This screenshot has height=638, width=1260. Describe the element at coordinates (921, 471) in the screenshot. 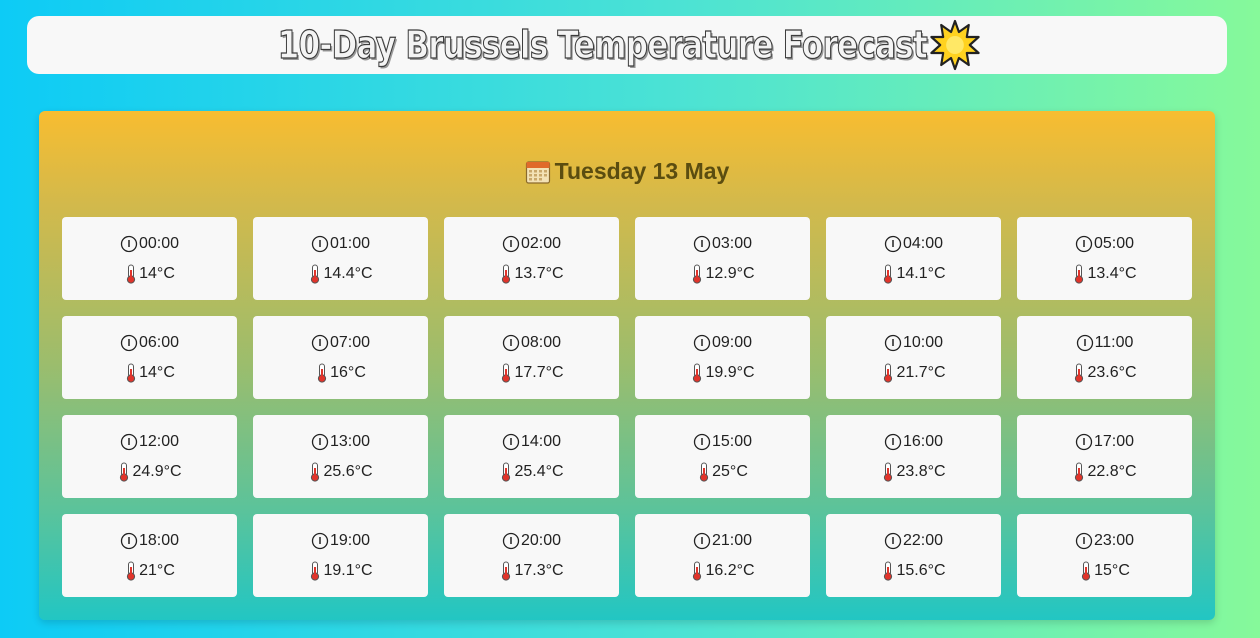

I see `hour-temperature: 23.8°C` at that location.